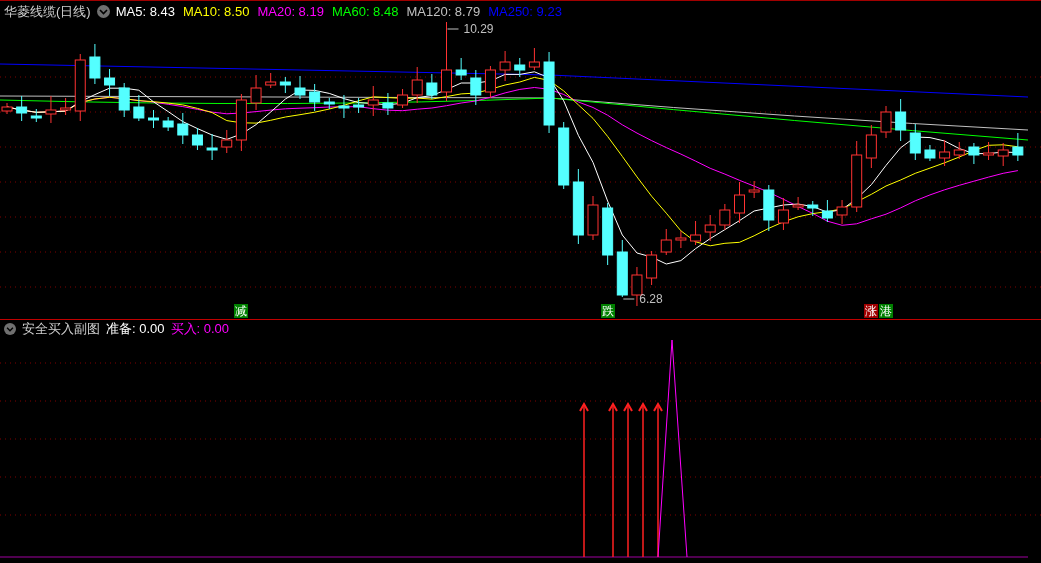  I want to click on indicator-title: 安全买入副图, so click(61, 329).